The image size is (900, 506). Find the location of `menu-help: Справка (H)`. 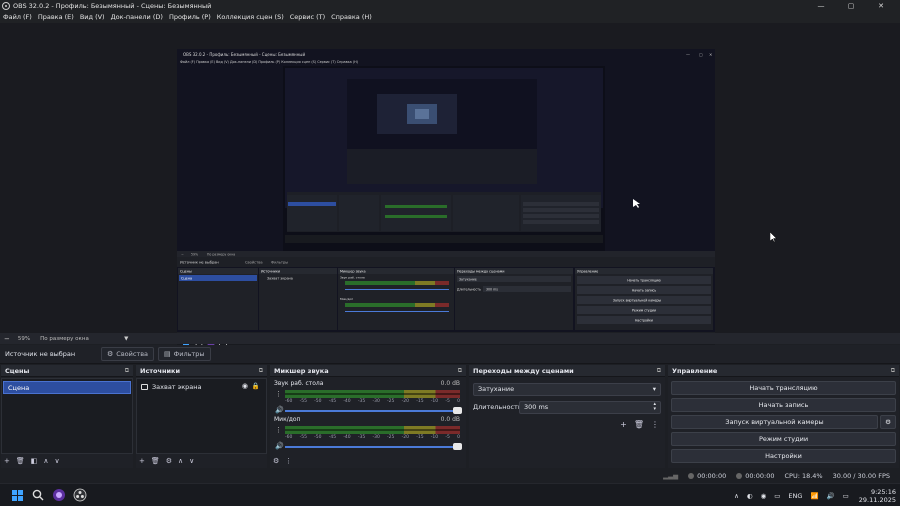

menu-help: Справка (H) is located at coordinates (351, 17).